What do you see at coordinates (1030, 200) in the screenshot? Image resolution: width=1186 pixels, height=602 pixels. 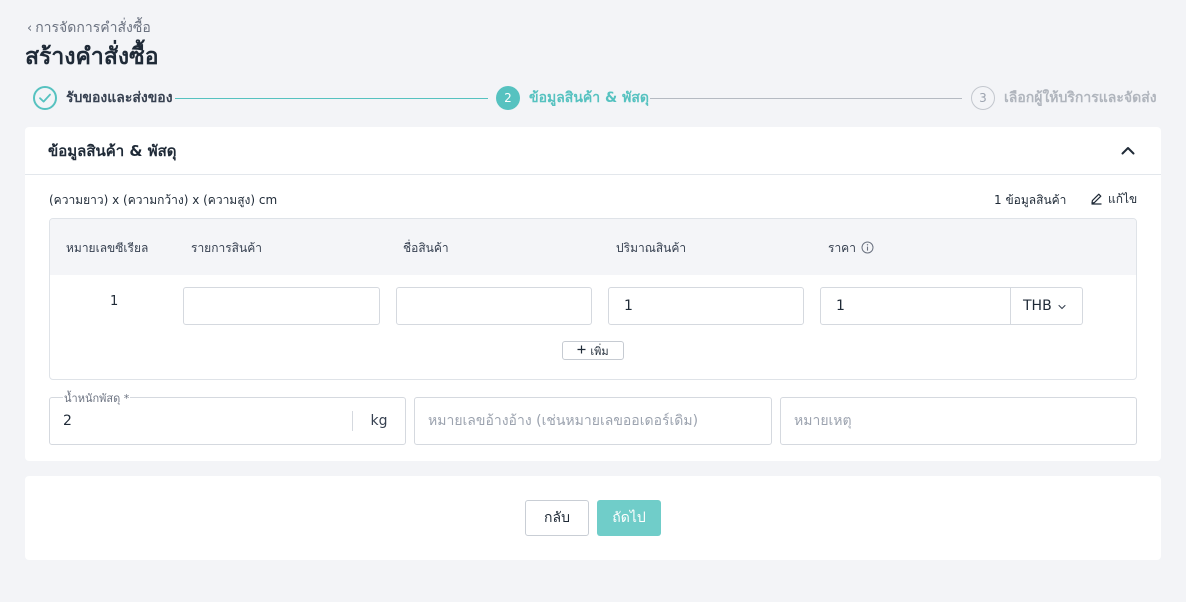 I see `item-count: 1 ข้อมูลสินค้า` at bounding box center [1030, 200].